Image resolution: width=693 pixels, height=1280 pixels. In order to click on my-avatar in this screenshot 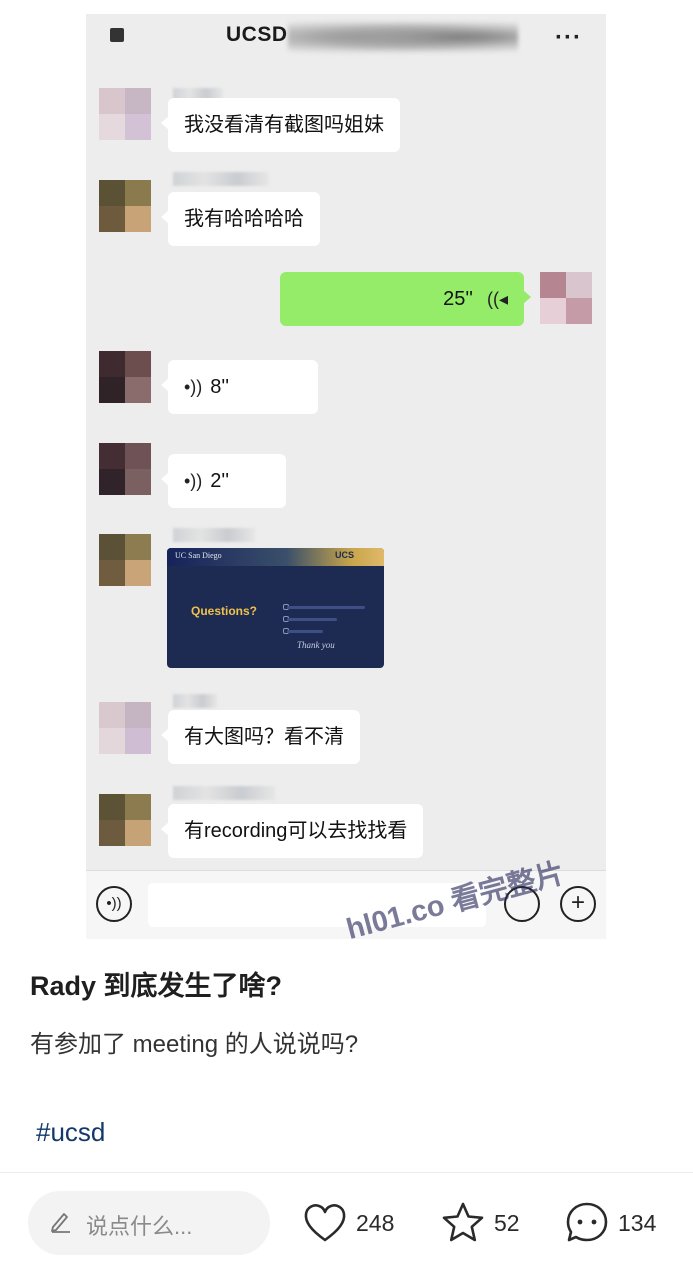, I will do `click(566, 298)`.